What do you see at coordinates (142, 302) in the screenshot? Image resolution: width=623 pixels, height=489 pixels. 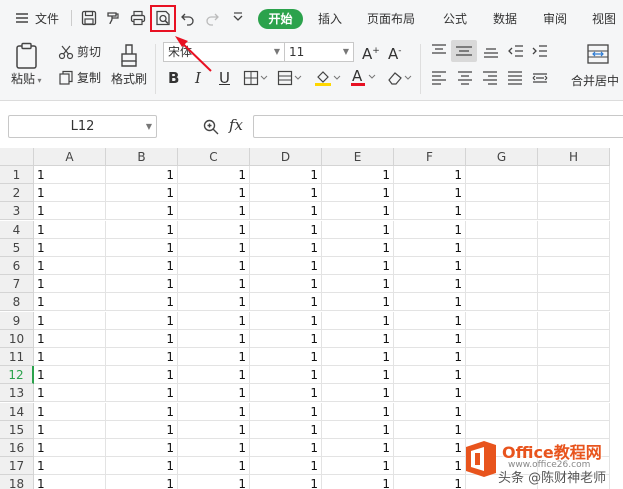 I see `cell-b8: 1` at bounding box center [142, 302].